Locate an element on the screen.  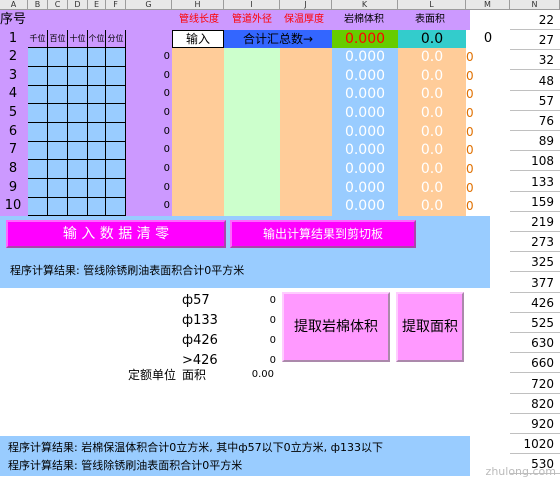
pipe-value: 0 is located at coordinates (272, 340).